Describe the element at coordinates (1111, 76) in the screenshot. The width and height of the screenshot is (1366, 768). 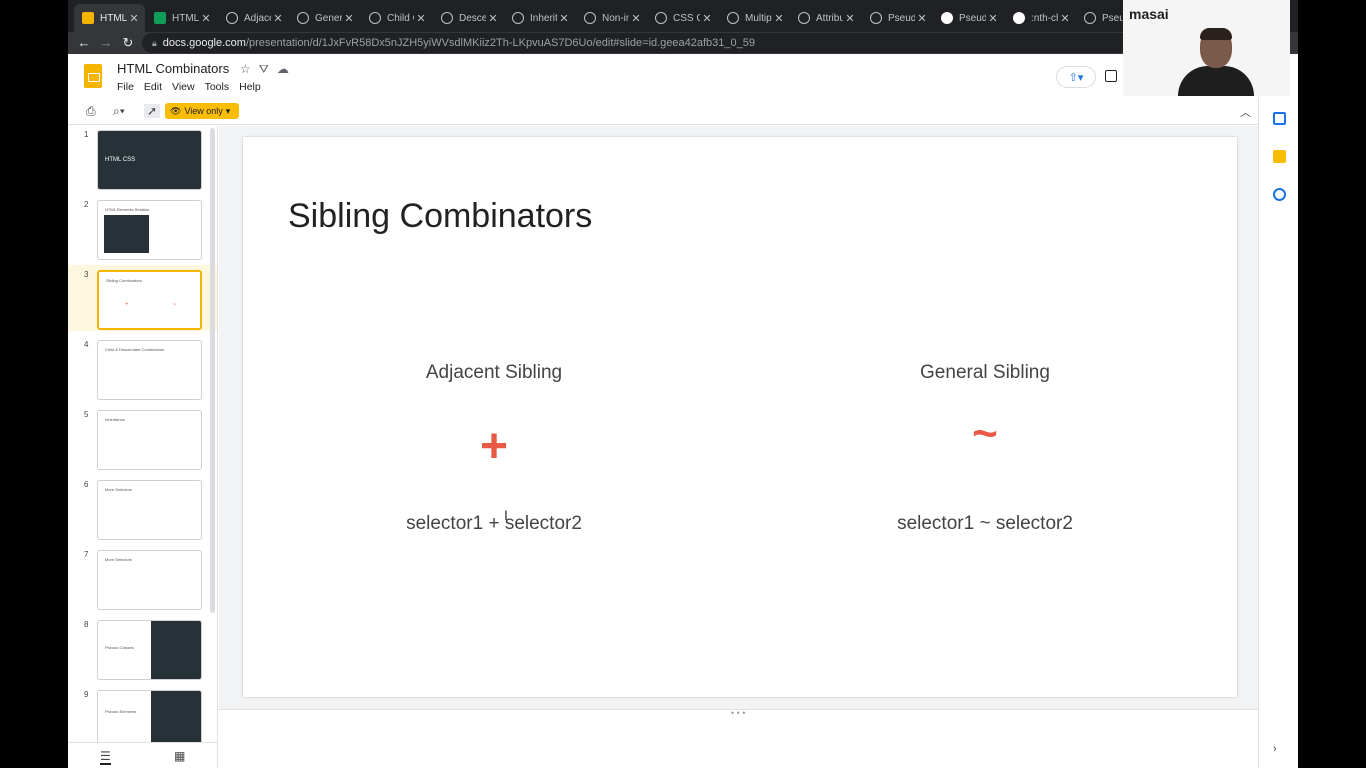
I see `slideshow-icon` at that location.